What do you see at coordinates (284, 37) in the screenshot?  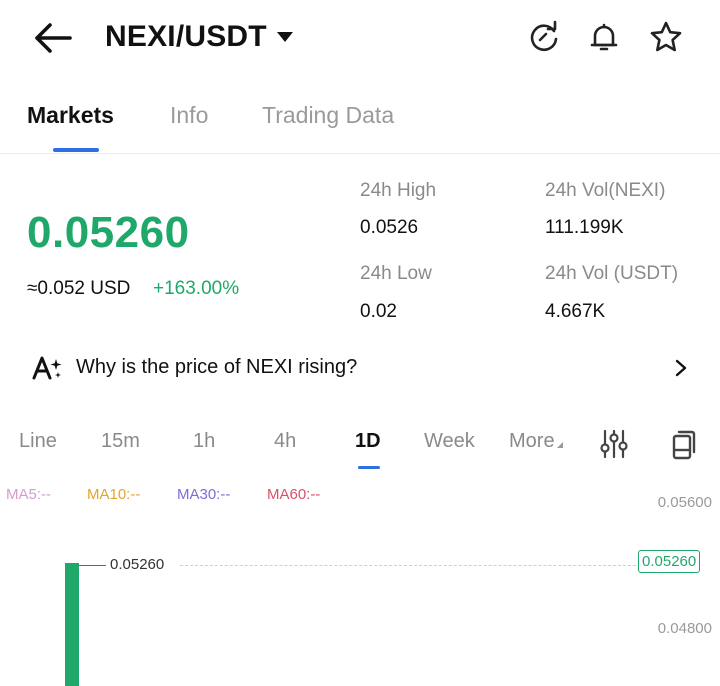 I see `caret-down-icon` at bounding box center [284, 37].